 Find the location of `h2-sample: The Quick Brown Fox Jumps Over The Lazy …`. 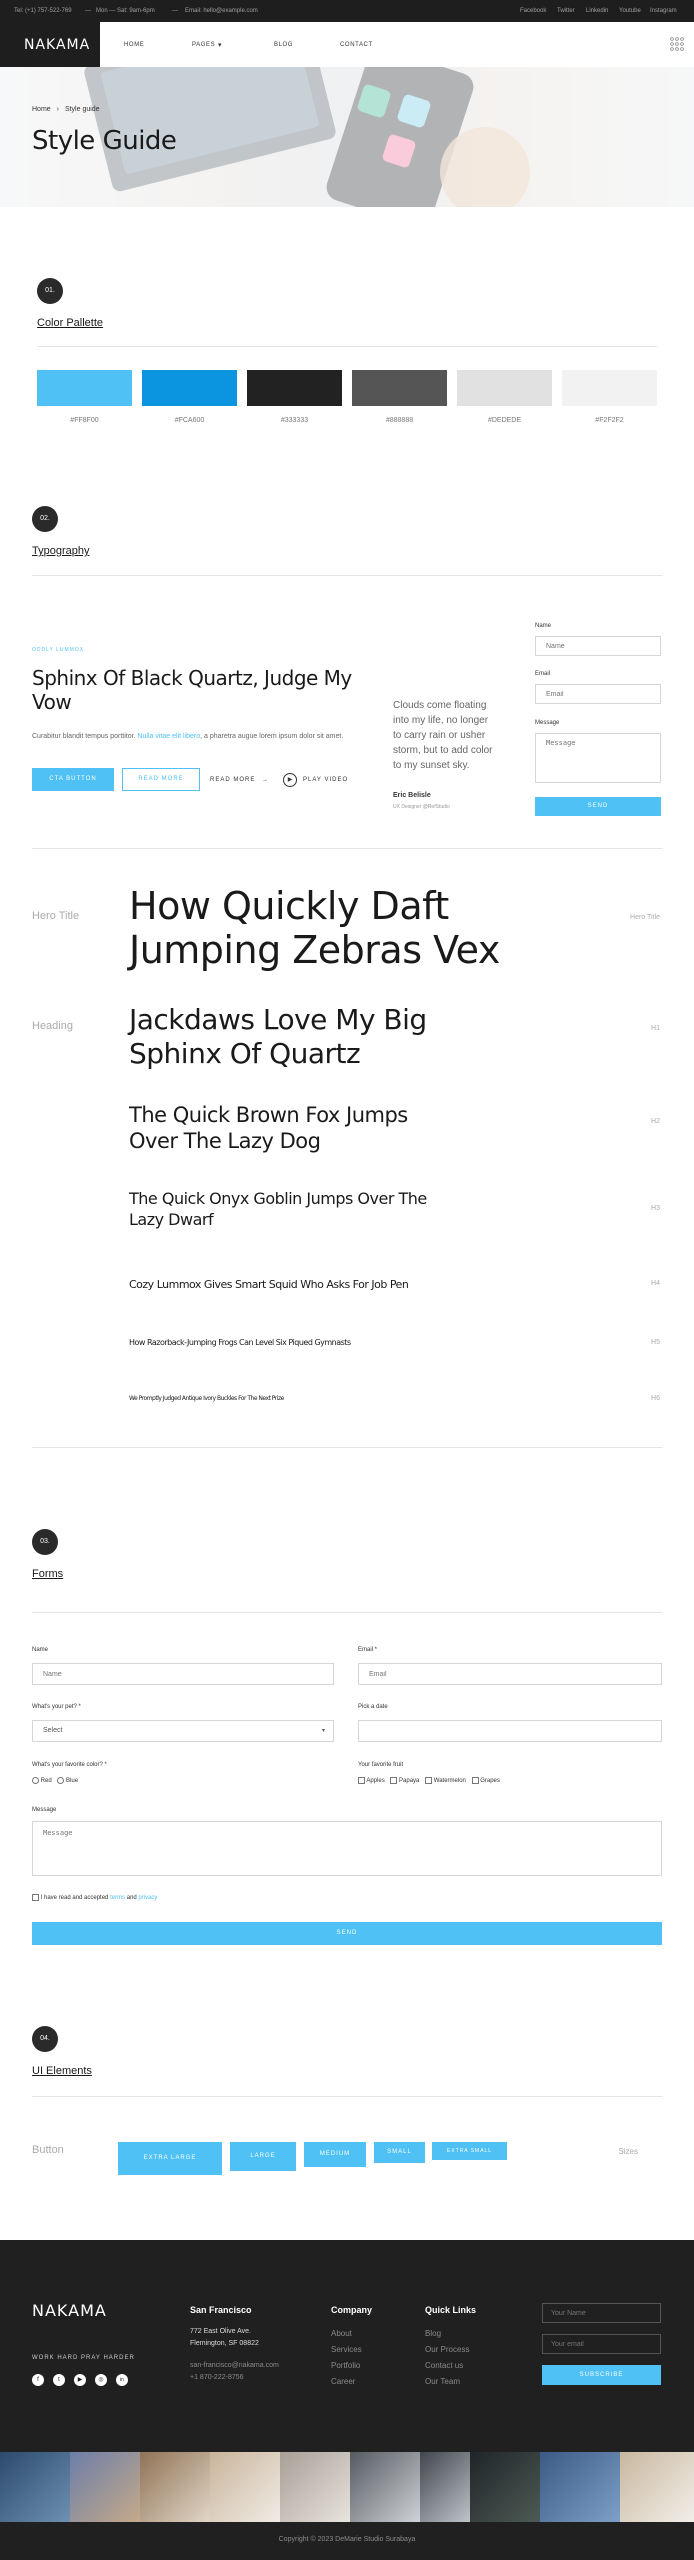

h2-sample: The Quick Brown Fox Jumps Over The Lazy … is located at coordinates (268, 1128).